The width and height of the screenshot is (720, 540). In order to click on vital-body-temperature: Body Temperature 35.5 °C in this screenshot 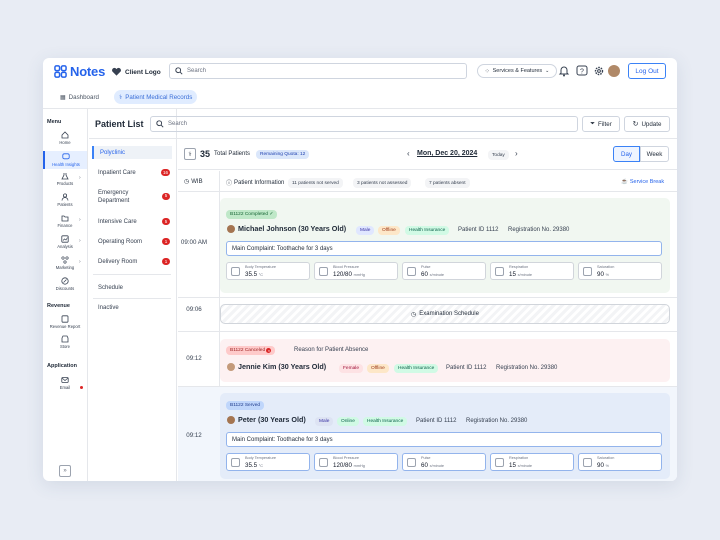, I will do `click(268, 462)`.